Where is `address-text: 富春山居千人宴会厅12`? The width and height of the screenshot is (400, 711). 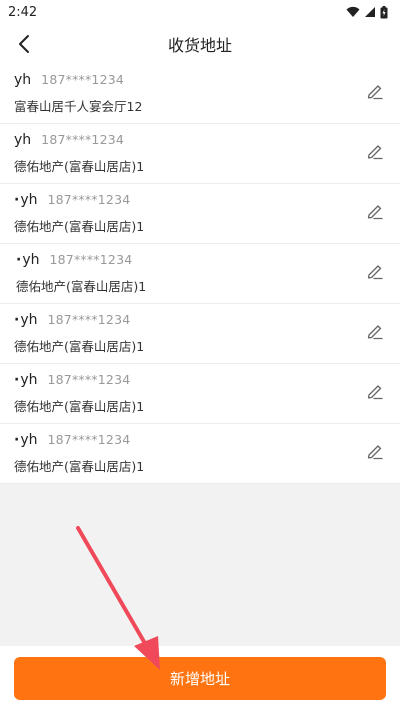
address-text: 富春山居千人宴会厅12 is located at coordinates (78, 106).